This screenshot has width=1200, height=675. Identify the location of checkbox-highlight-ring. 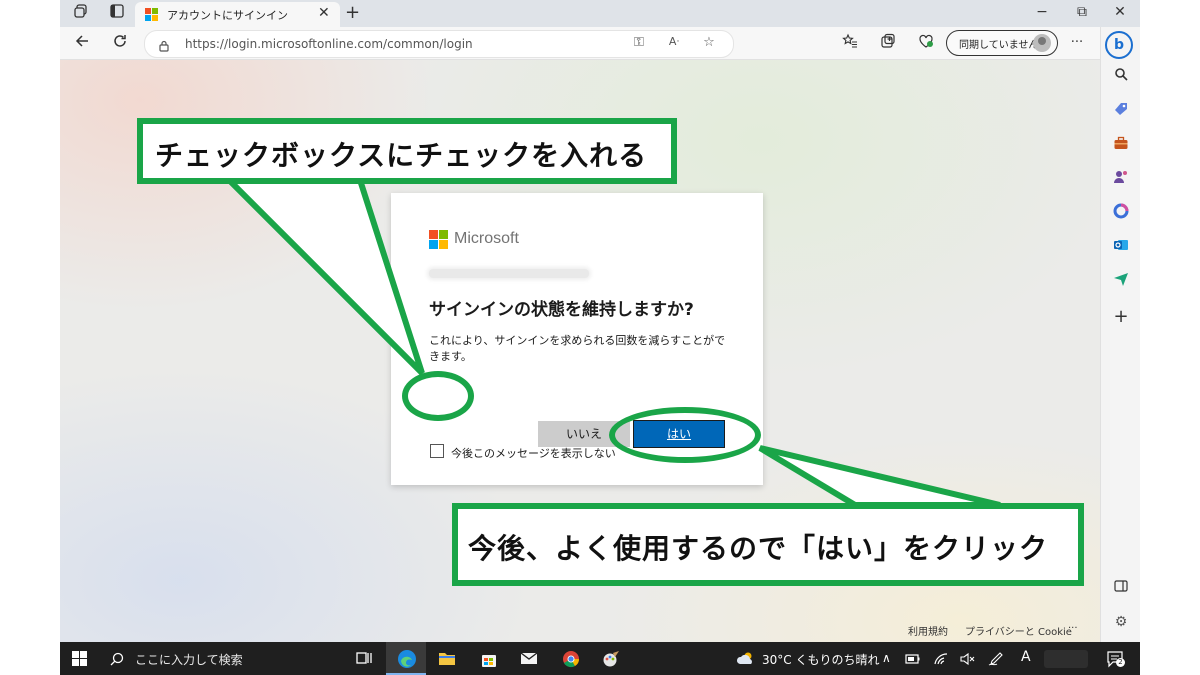
(438, 396).